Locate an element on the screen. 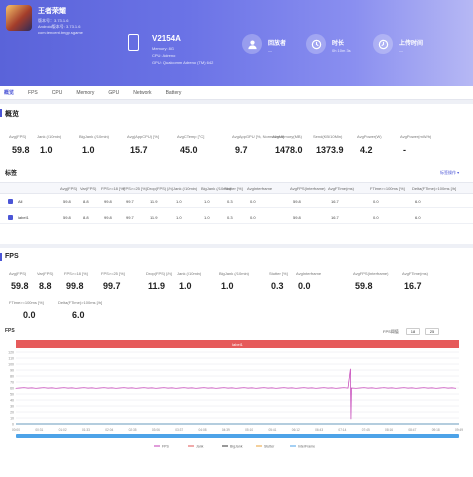 The height and width of the screenshot is (477, 473). threshold-input-b: 25 is located at coordinates (432, 331).